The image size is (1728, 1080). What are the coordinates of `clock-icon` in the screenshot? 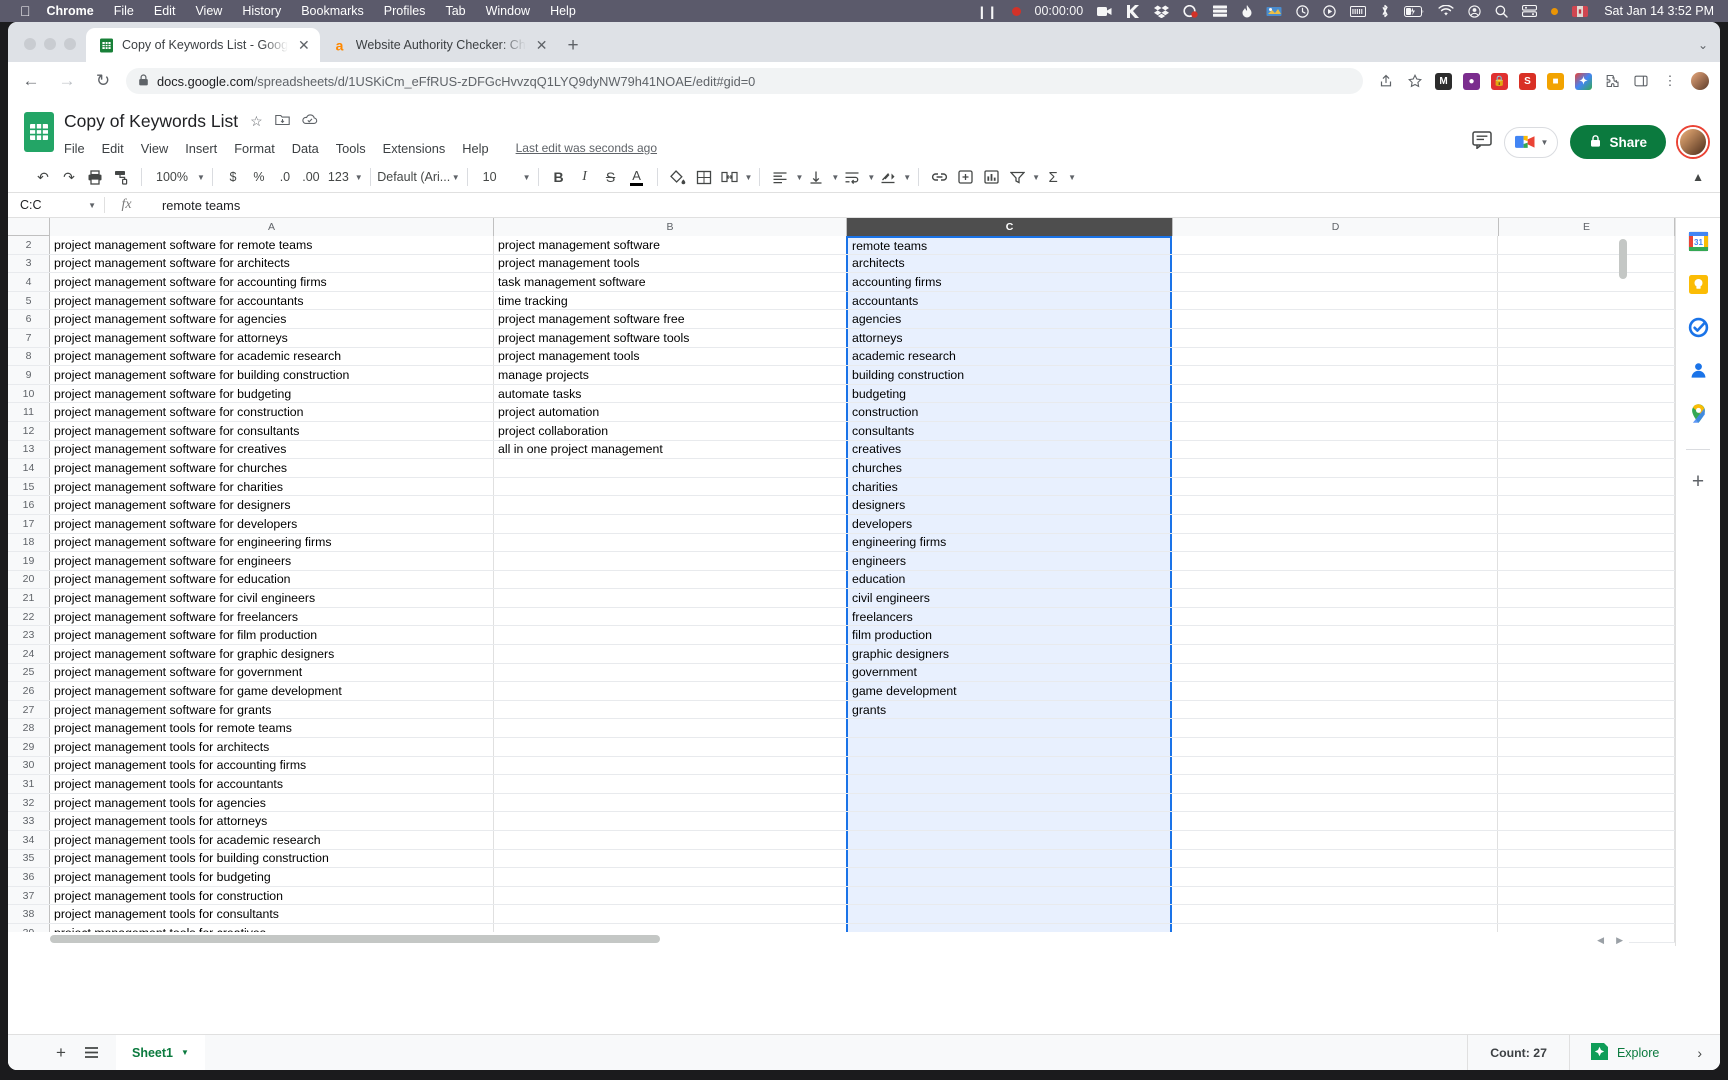 It's located at (1302, 11).